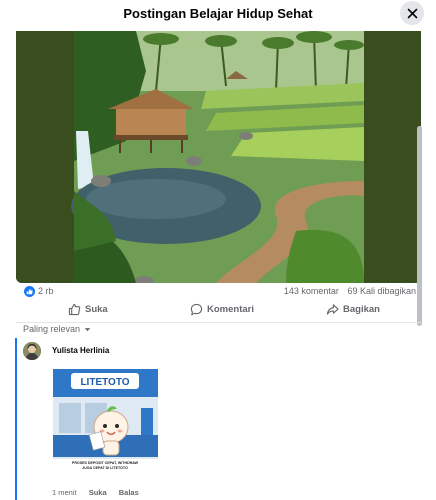  What do you see at coordinates (105, 468) in the screenshot?
I see `sticker-caption-2: JUGA CEPAT DI LITETOTO` at bounding box center [105, 468].